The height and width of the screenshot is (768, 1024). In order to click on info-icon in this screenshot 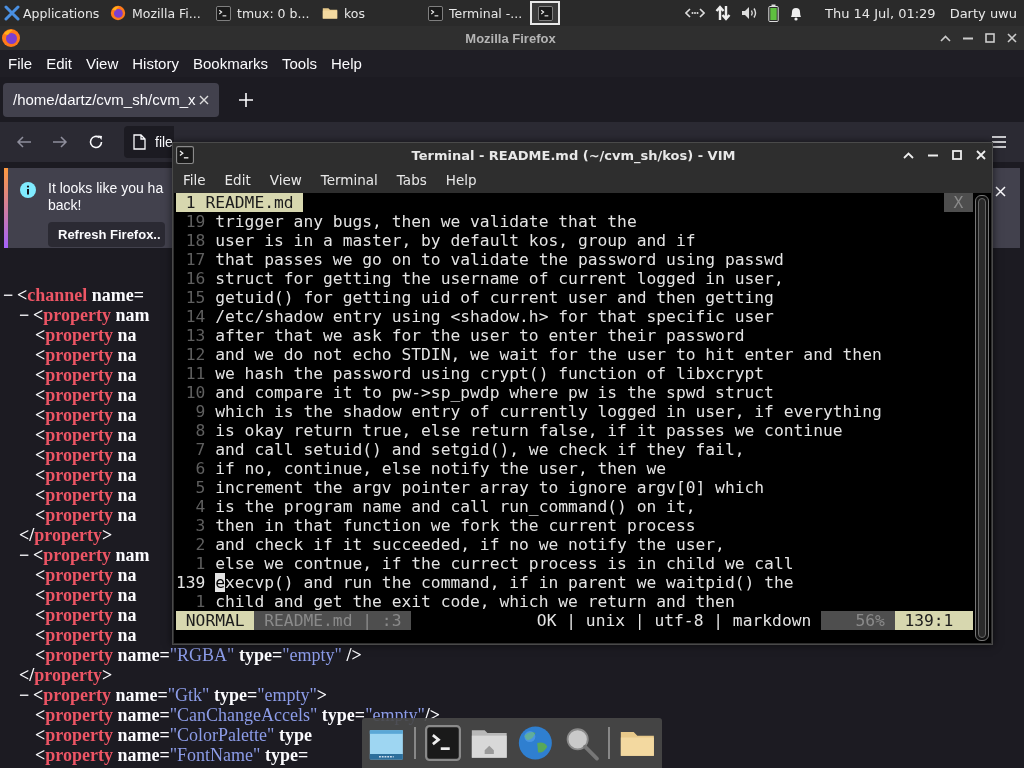, I will do `click(28, 190)`.